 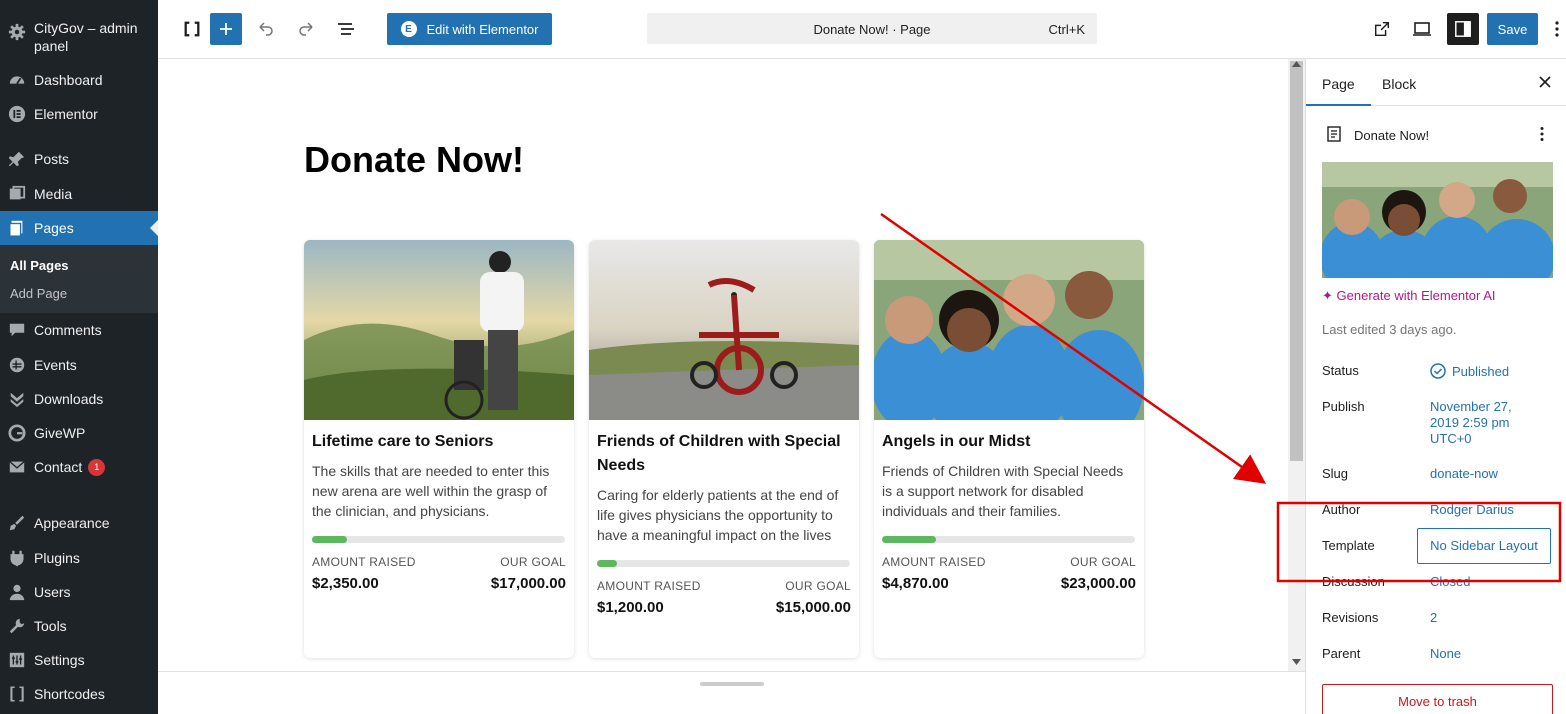 I want to click on goal-value: $23,000.00, so click(x=1098, y=583).